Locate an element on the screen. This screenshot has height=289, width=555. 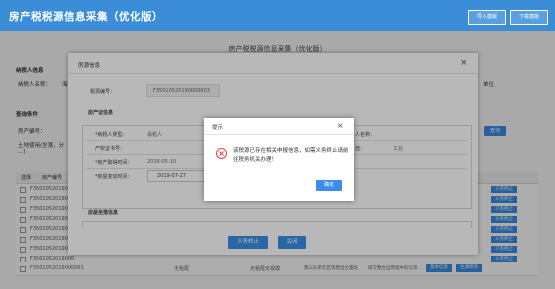
alert-message: 该税源已存在相关申报信息，如需义务终止请前往税务机关办理！ is located at coordinates (291, 155).